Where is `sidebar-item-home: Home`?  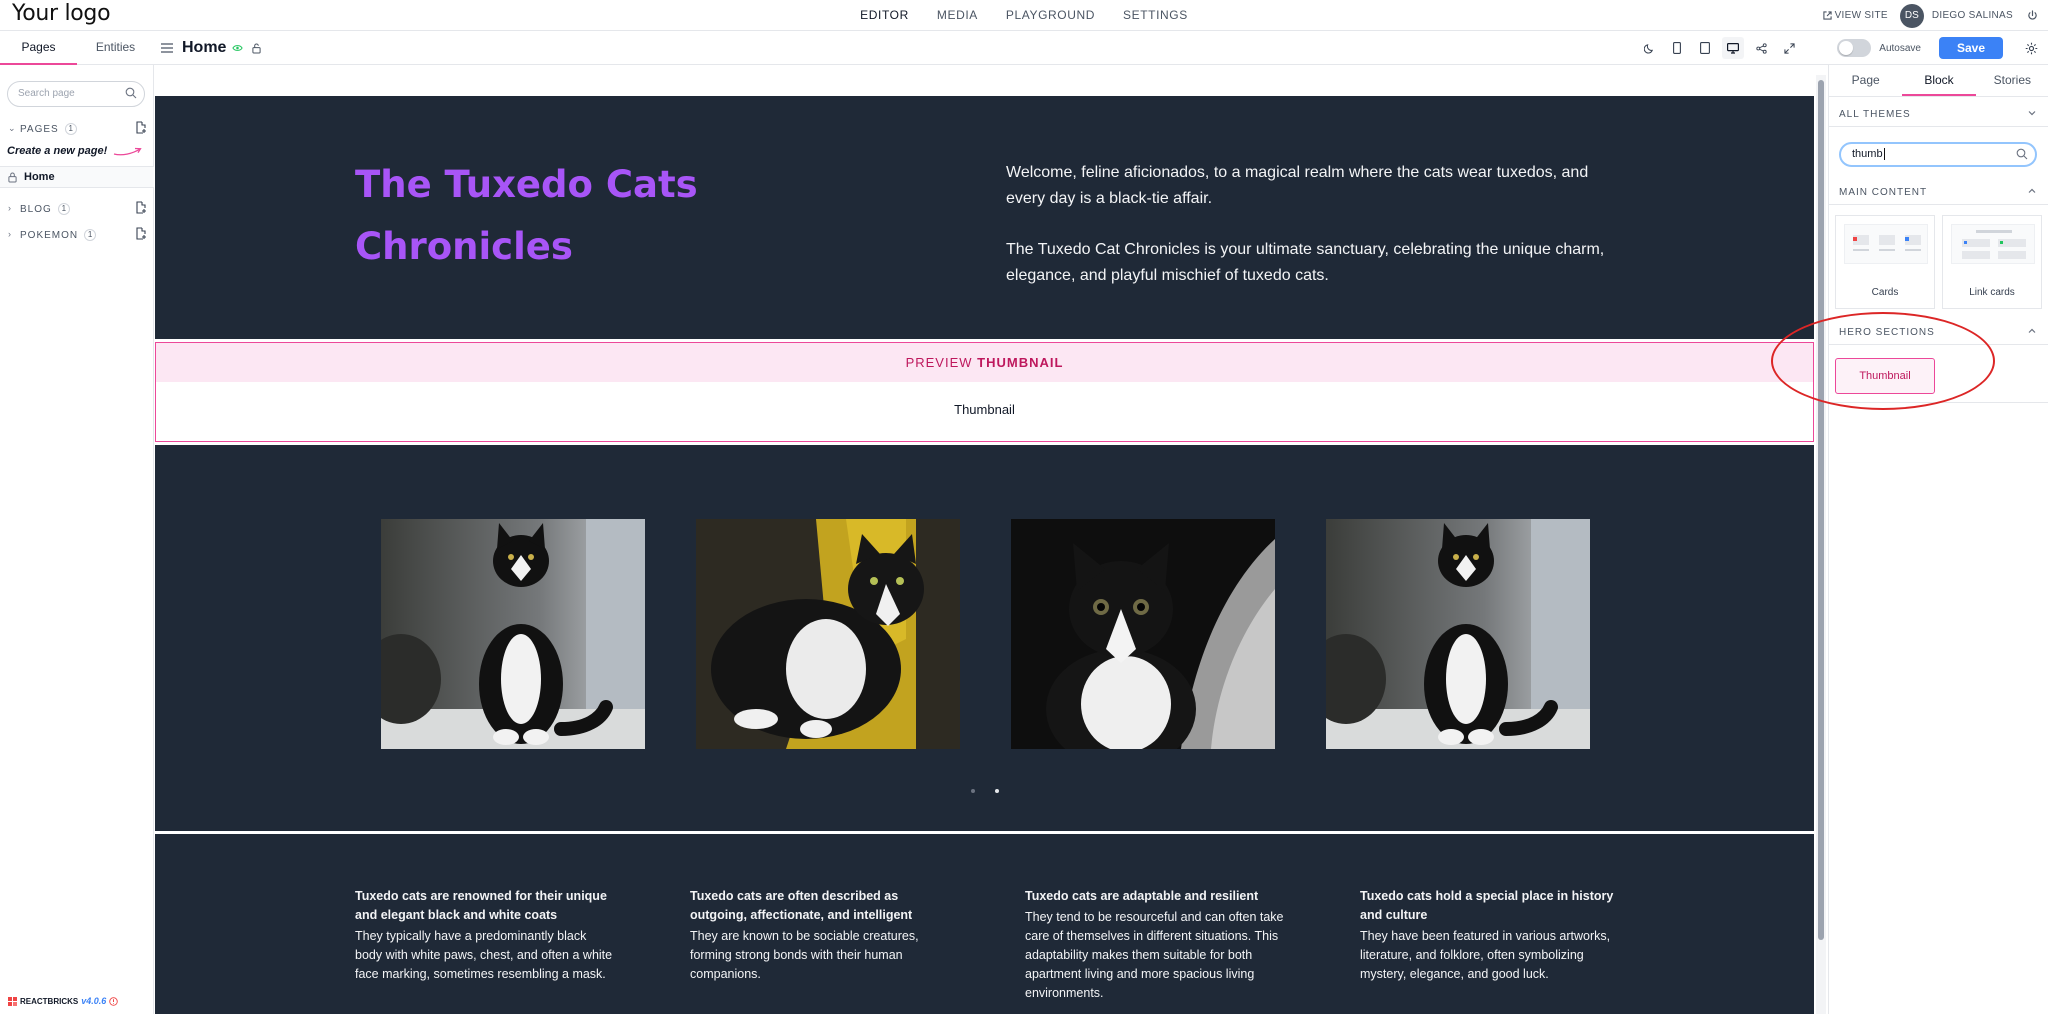
sidebar-item-home: Home is located at coordinates (77, 177).